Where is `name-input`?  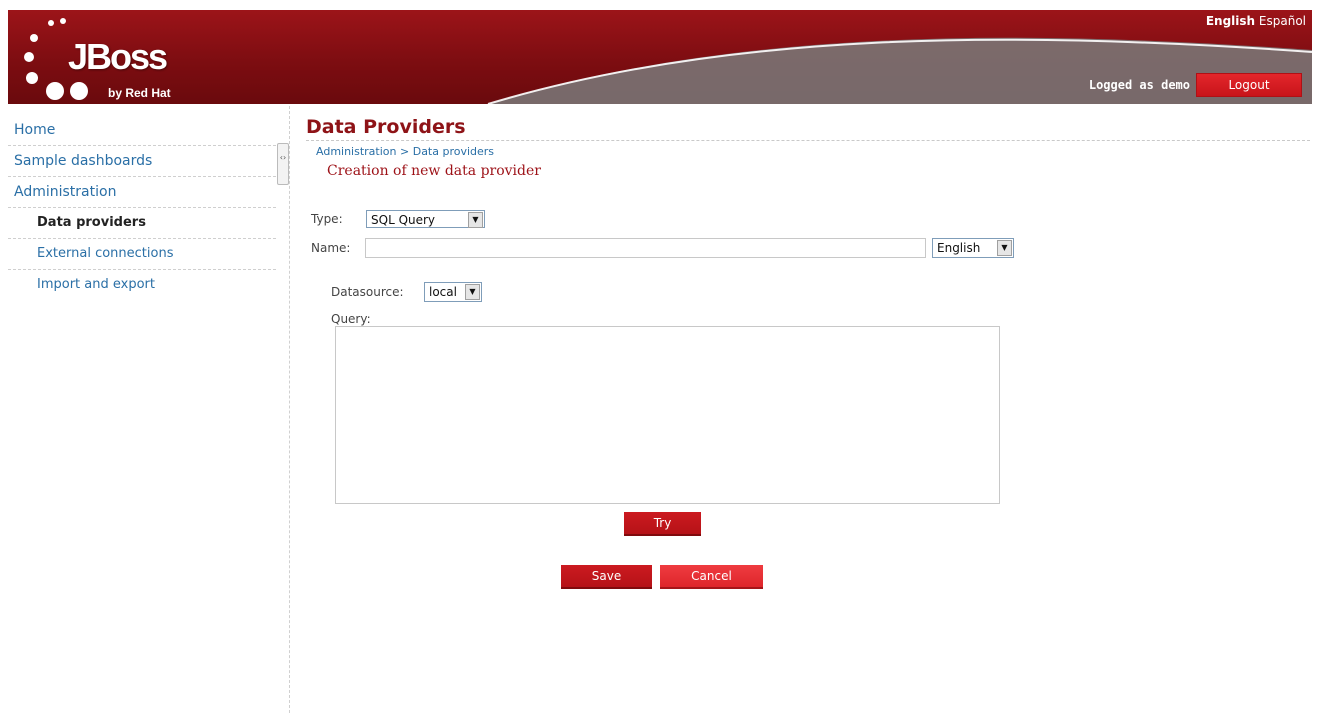
name-input is located at coordinates (645, 248).